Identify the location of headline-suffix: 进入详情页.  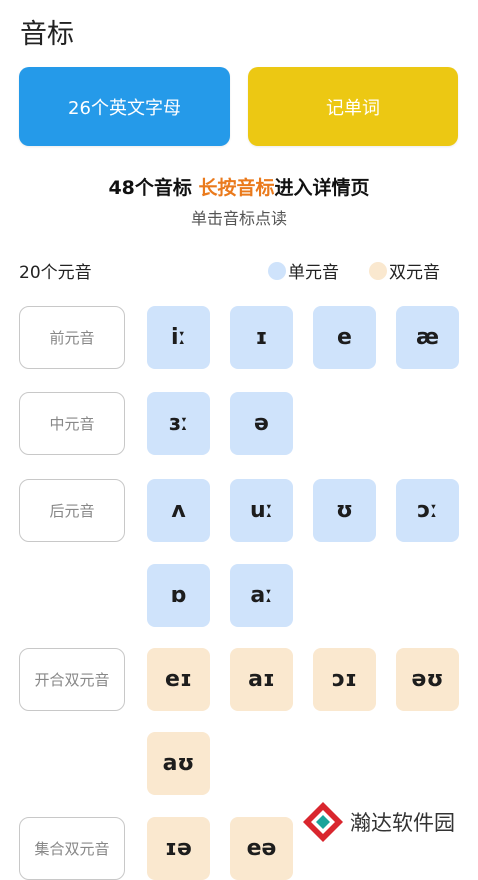
(322, 188).